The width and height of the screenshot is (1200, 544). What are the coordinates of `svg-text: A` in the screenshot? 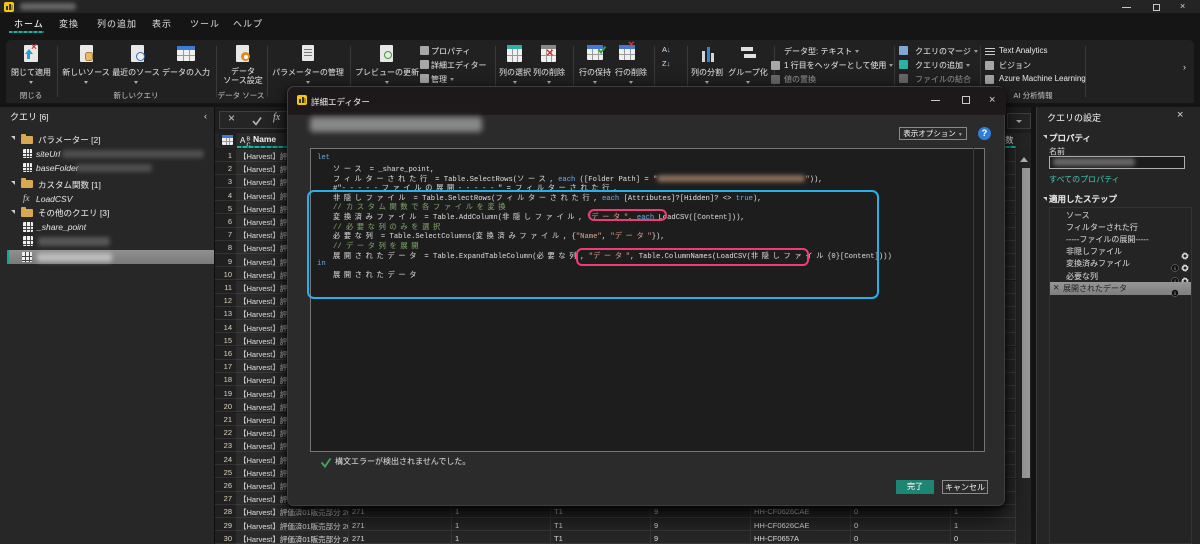 It's located at (243, 140).